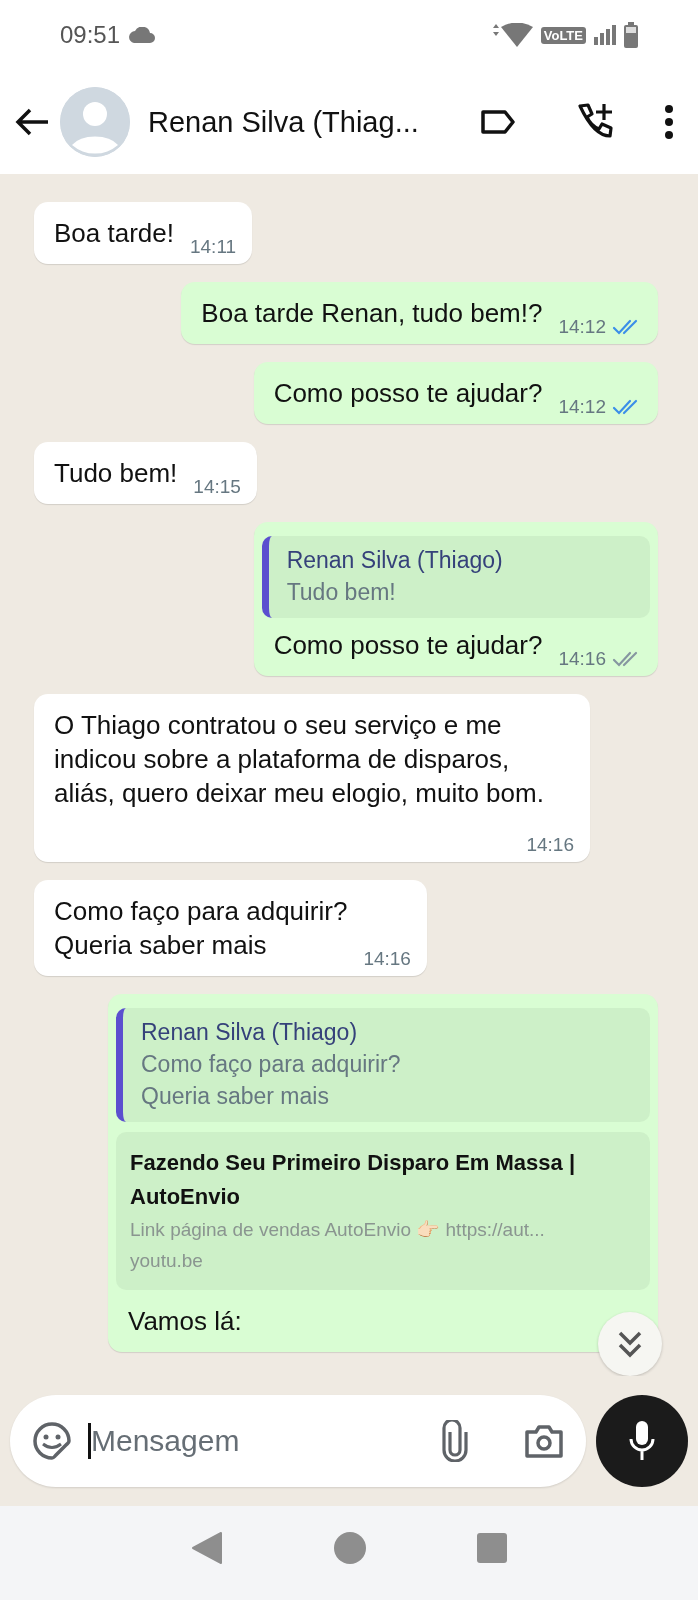  What do you see at coordinates (201, 928) in the screenshot?
I see `message-text: Como faço para adquirir? Queria saber mais` at bounding box center [201, 928].